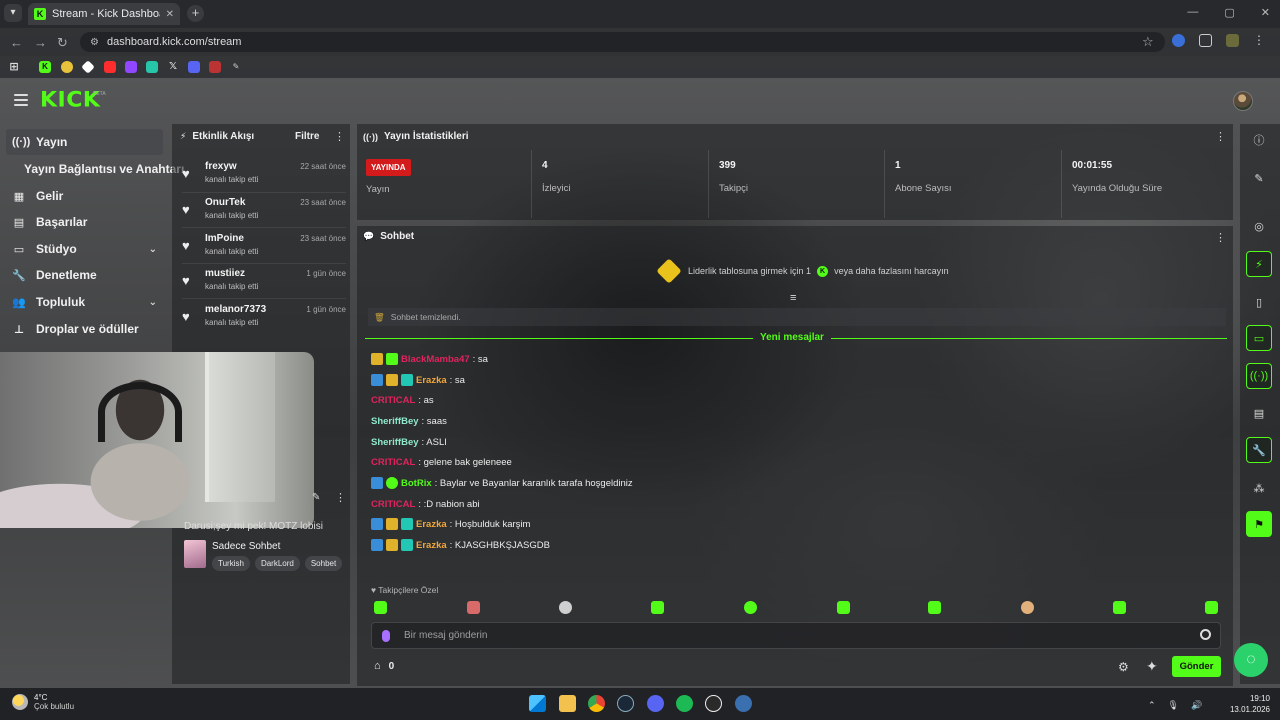  What do you see at coordinates (236, 67) in the screenshot?
I see `bookmark-pen-icon: ✎` at bounding box center [236, 67].